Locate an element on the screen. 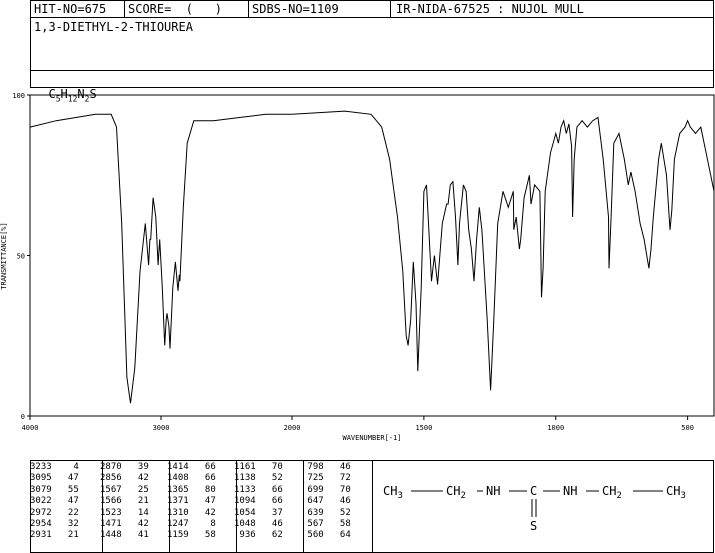 The width and height of the screenshot is (715, 553). peak-row: 1371 47 is located at coordinates (191, 501).